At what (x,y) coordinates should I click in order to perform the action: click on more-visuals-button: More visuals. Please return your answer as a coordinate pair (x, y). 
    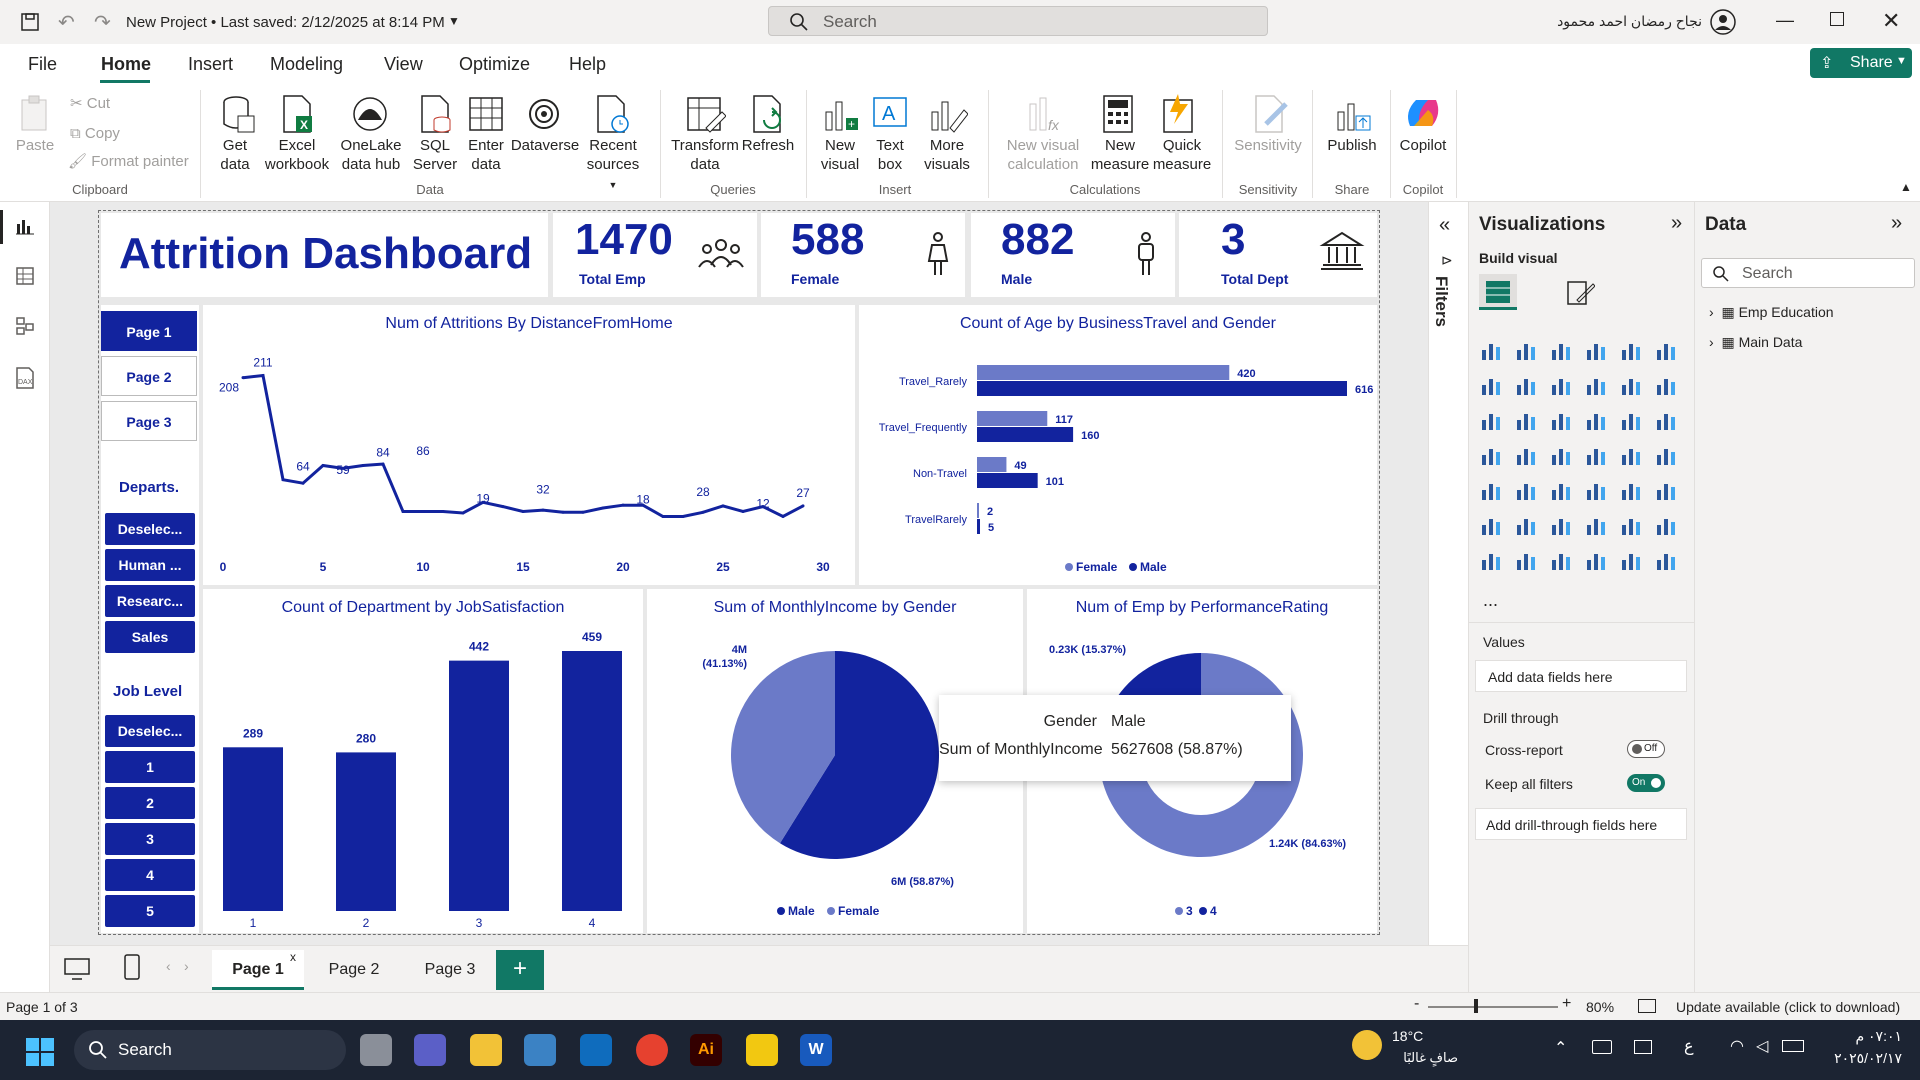
    Looking at the image, I should click on (947, 155).